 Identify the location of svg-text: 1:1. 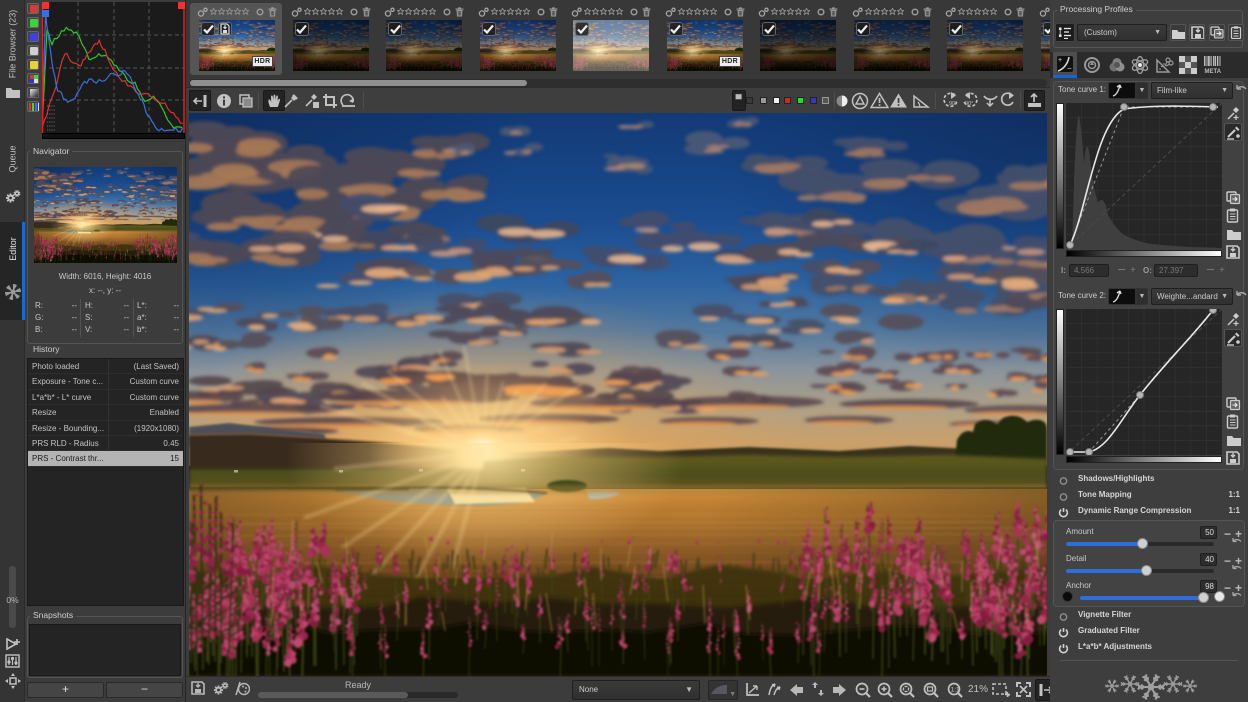
(955, 690).